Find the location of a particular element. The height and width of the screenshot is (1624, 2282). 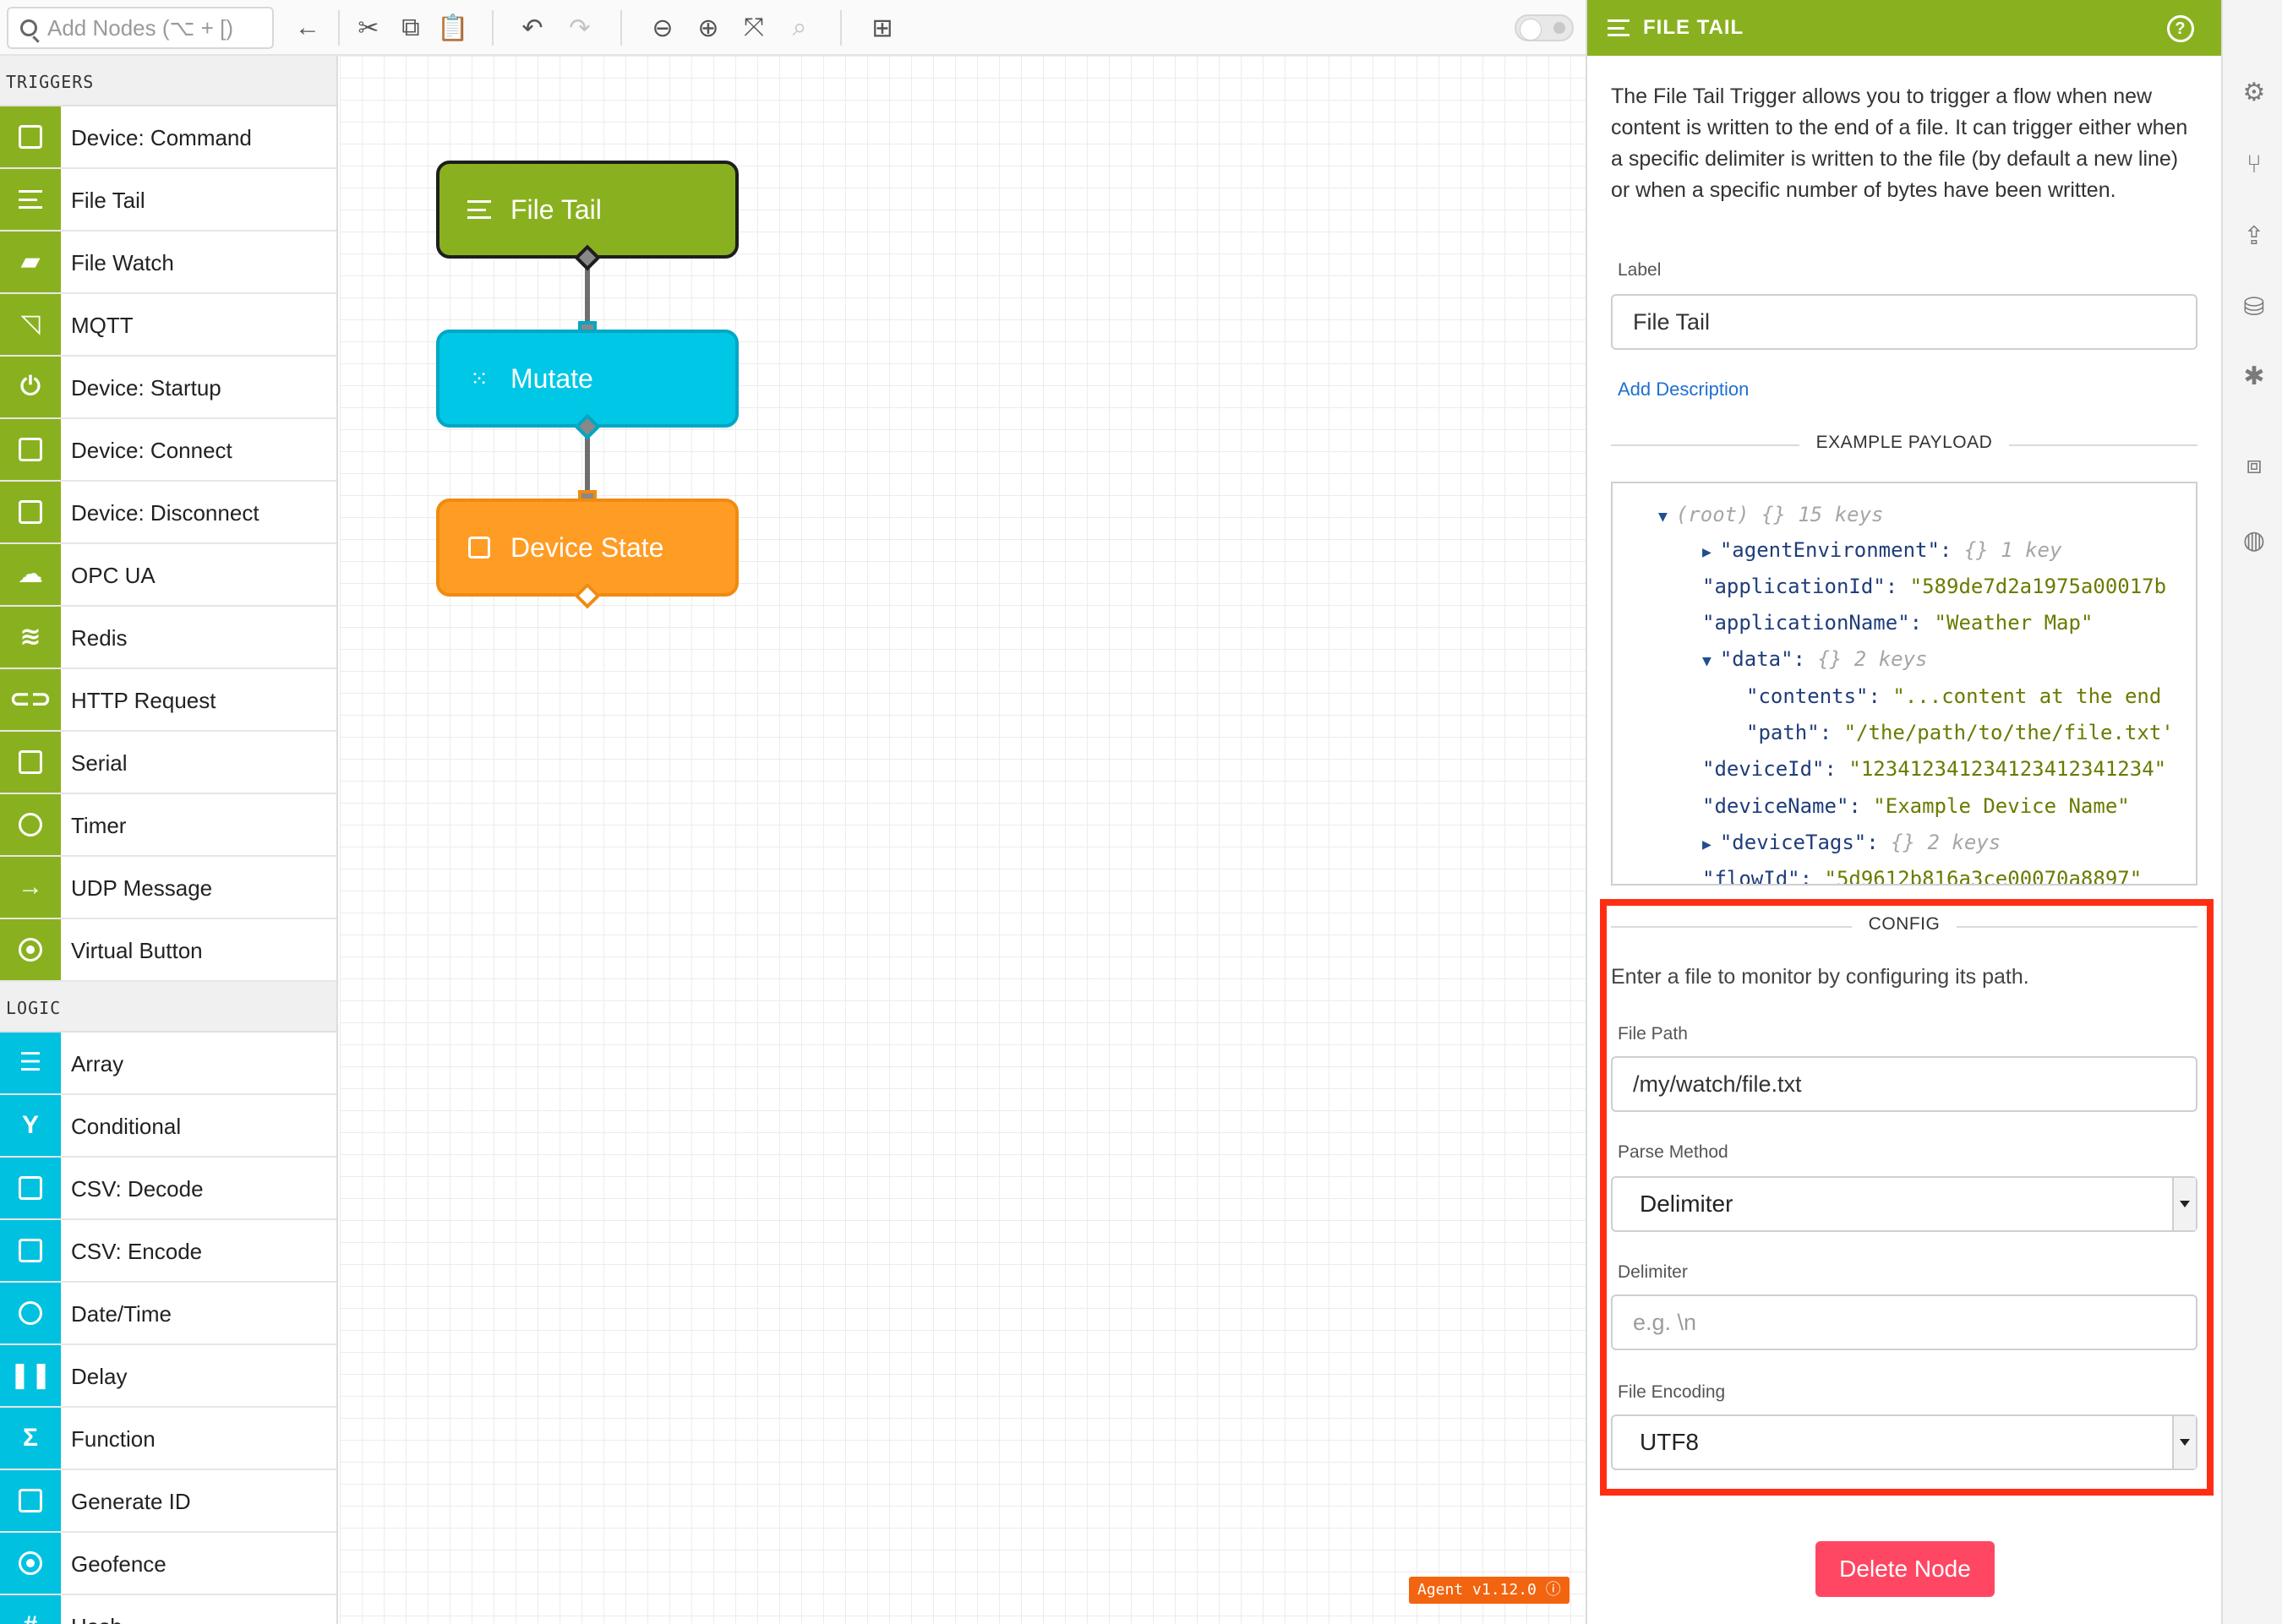

toolbar-separator is located at coordinates (493, 28).